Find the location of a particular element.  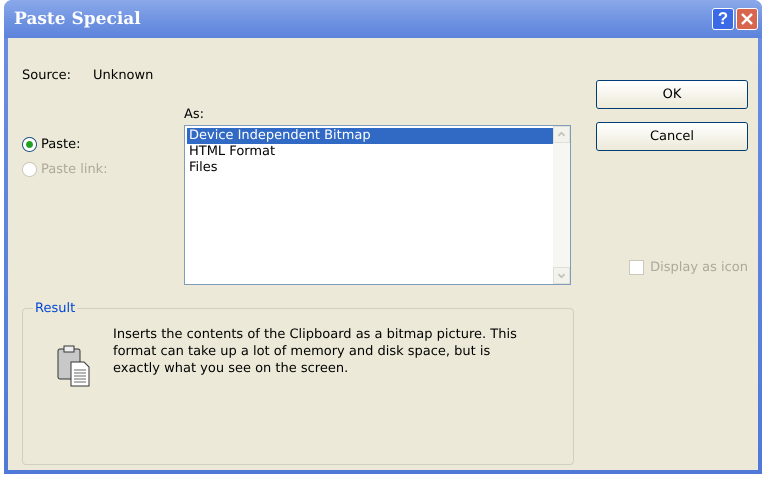

dialog-button: Cancel is located at coordinates (672, 136).